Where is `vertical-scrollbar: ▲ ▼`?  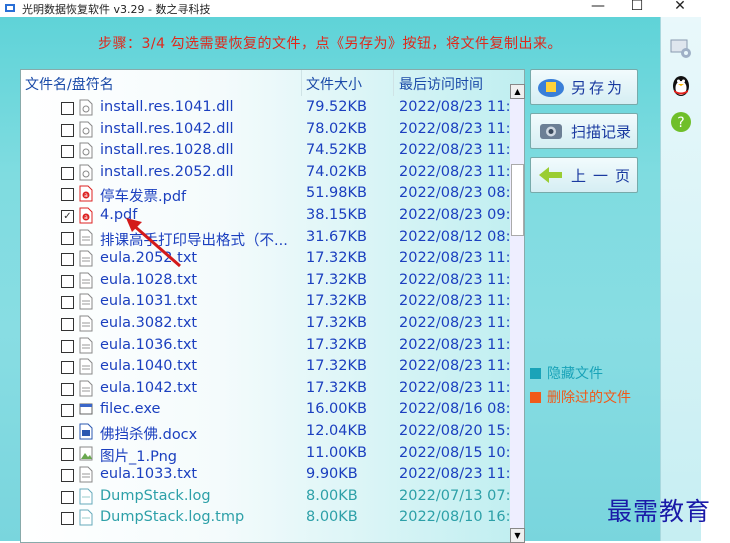 vertical-scrollbar: ▲ ▼ is located at coordinates (517, 313).